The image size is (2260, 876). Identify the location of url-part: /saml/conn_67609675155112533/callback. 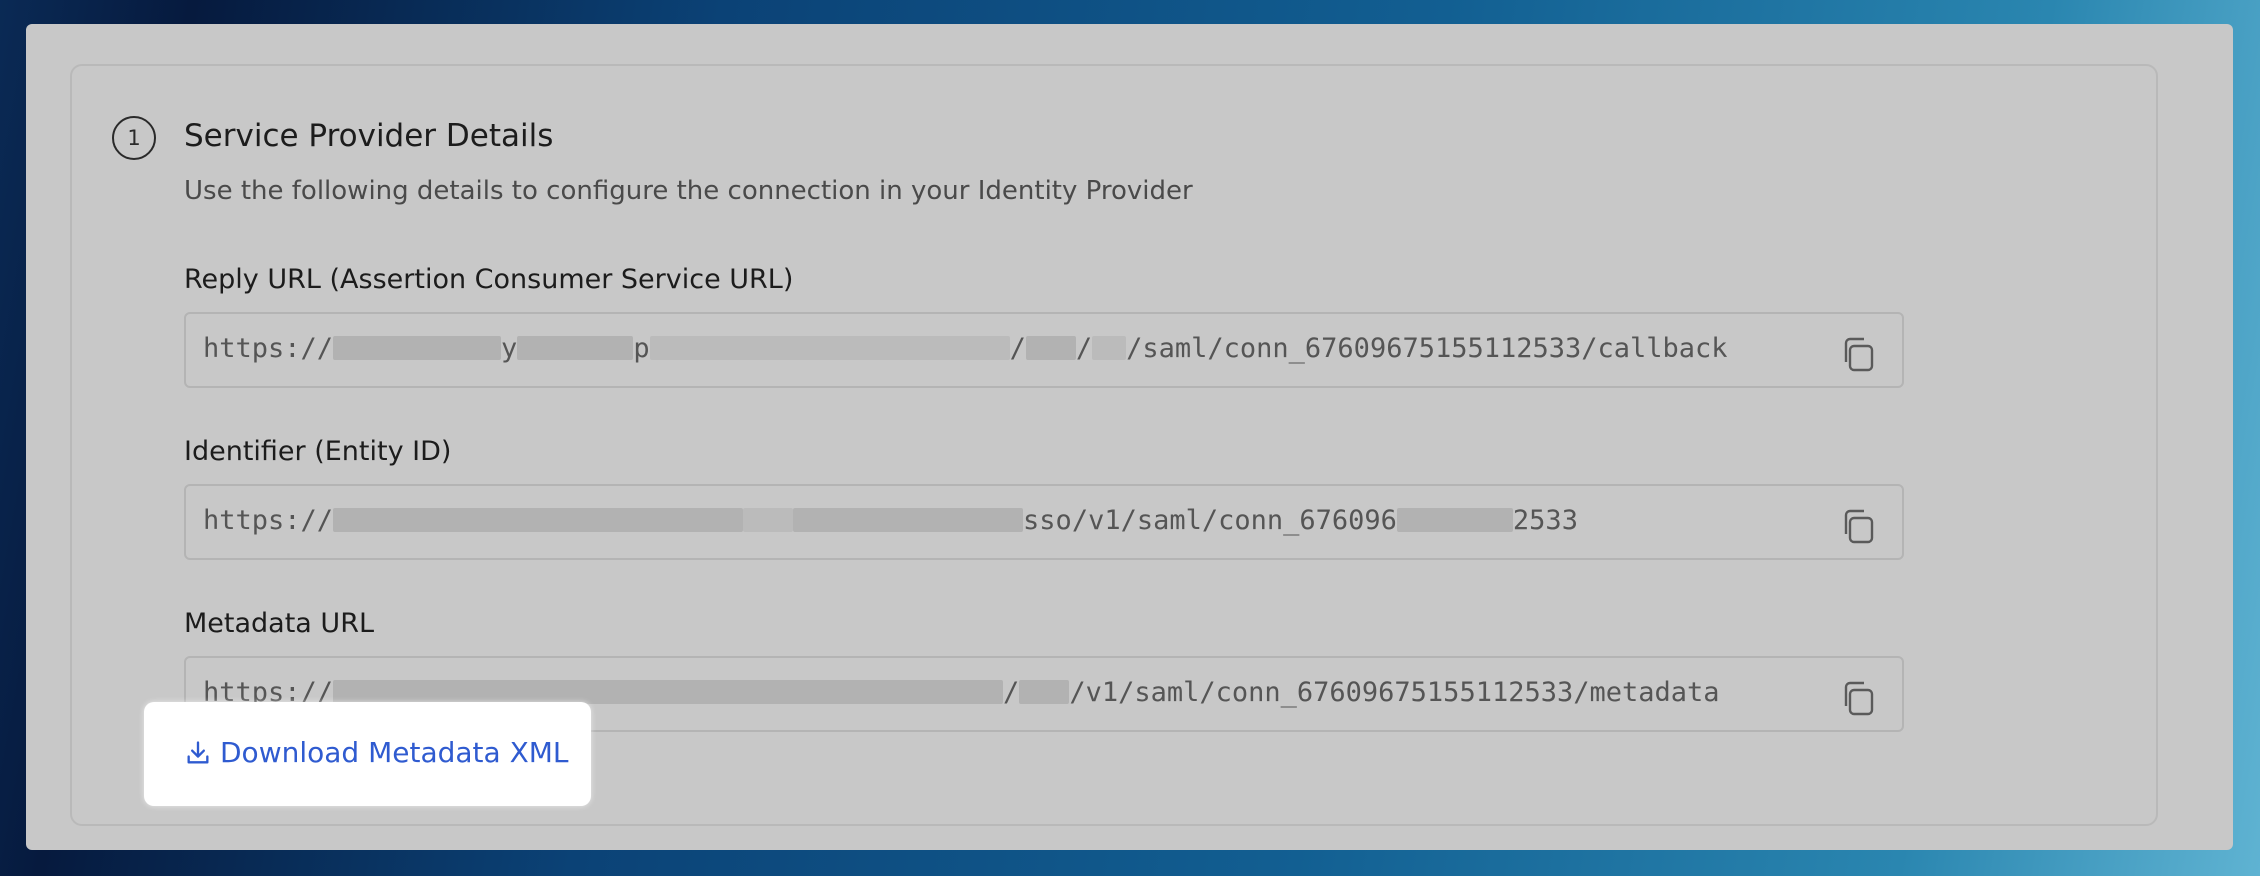
(1427, 348).